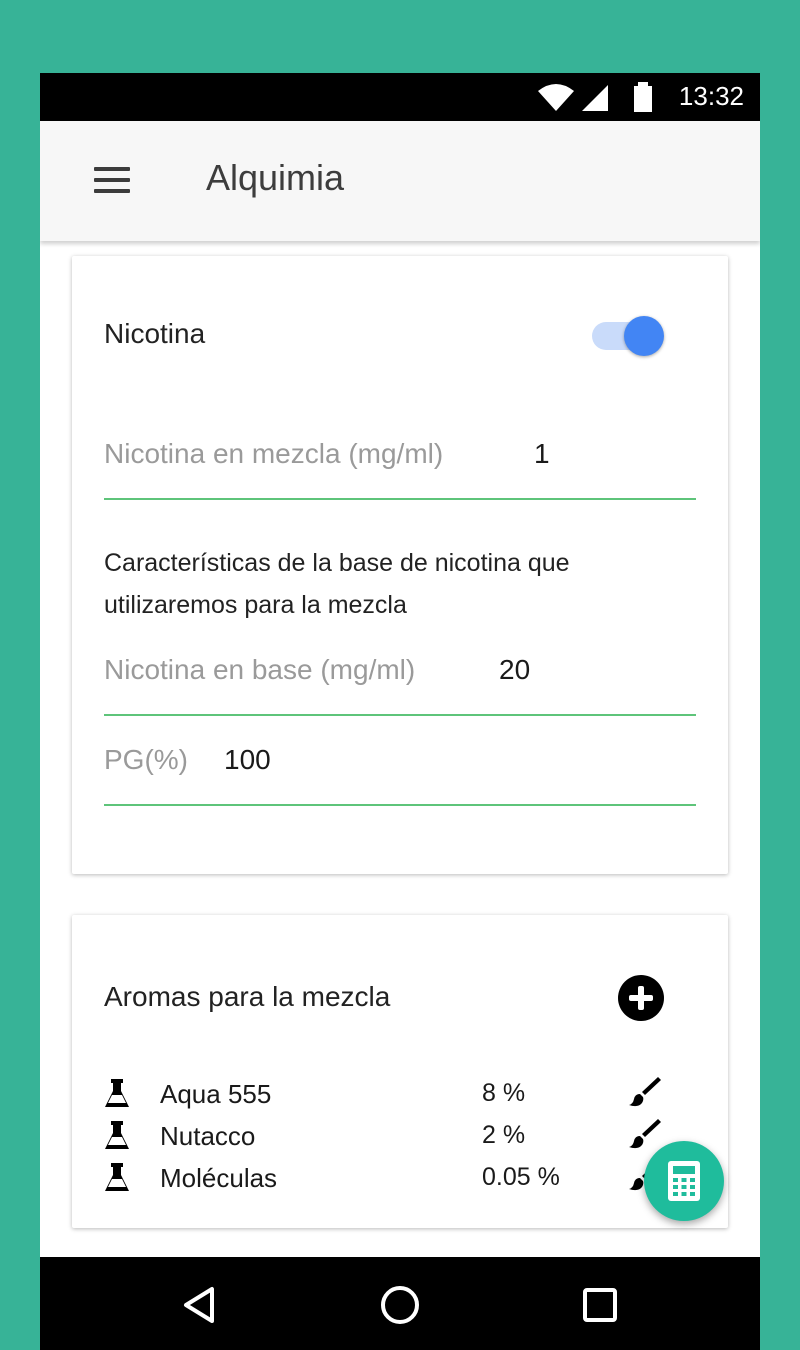  I want to click on wifi-icon, so click(556, 97).